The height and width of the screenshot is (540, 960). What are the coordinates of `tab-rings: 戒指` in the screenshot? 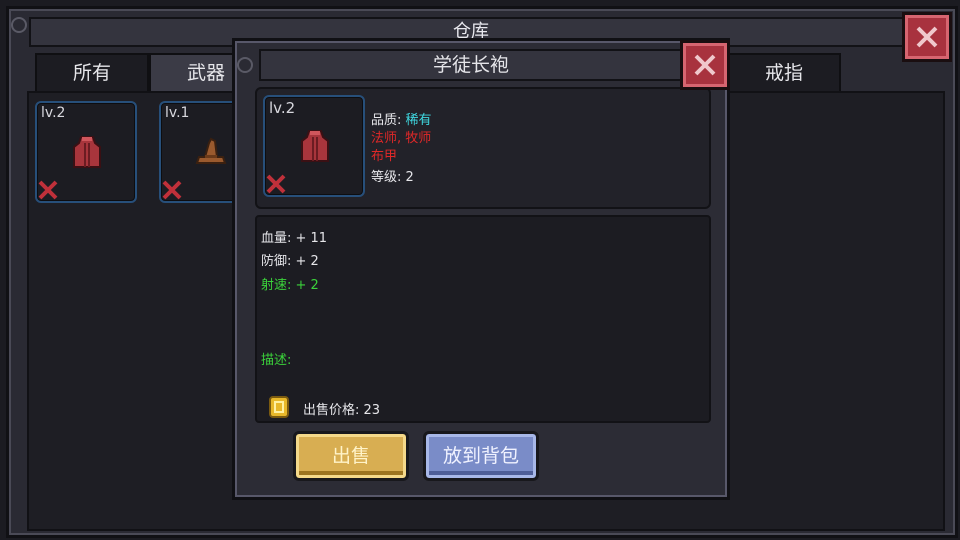 It's located at (784, 73).